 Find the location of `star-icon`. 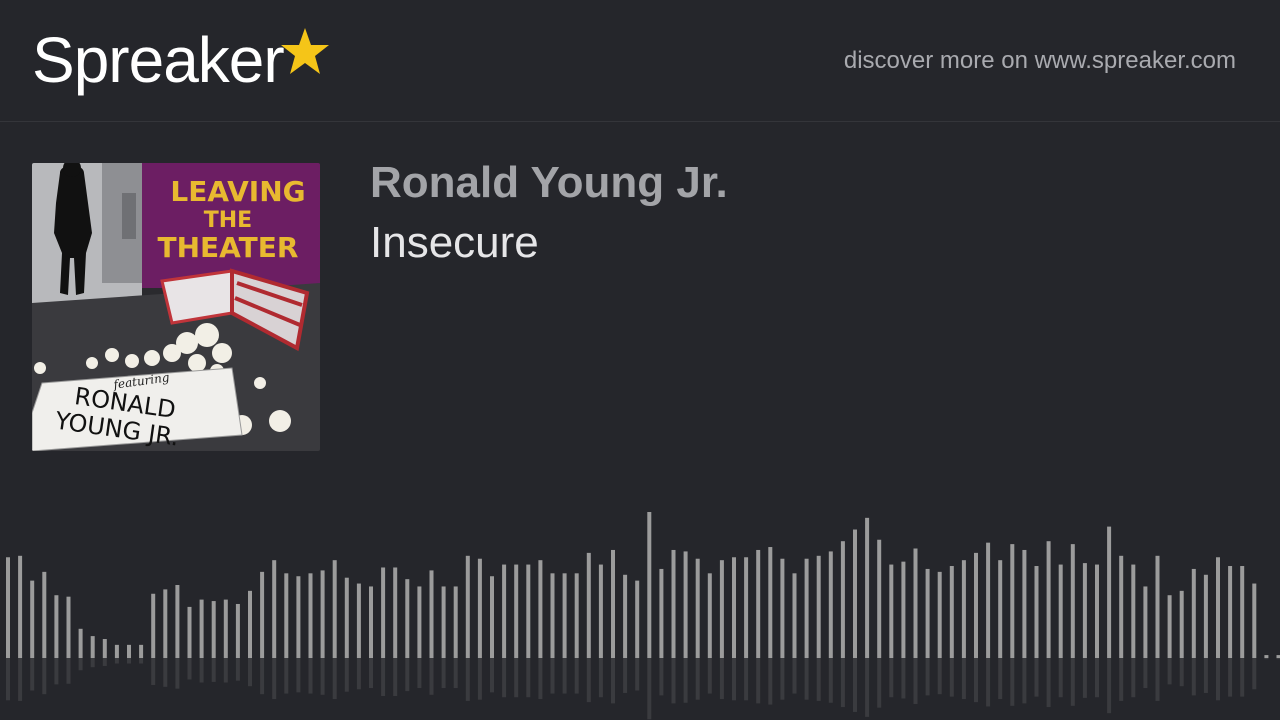

star-icon is located at coordinates (304, 51).